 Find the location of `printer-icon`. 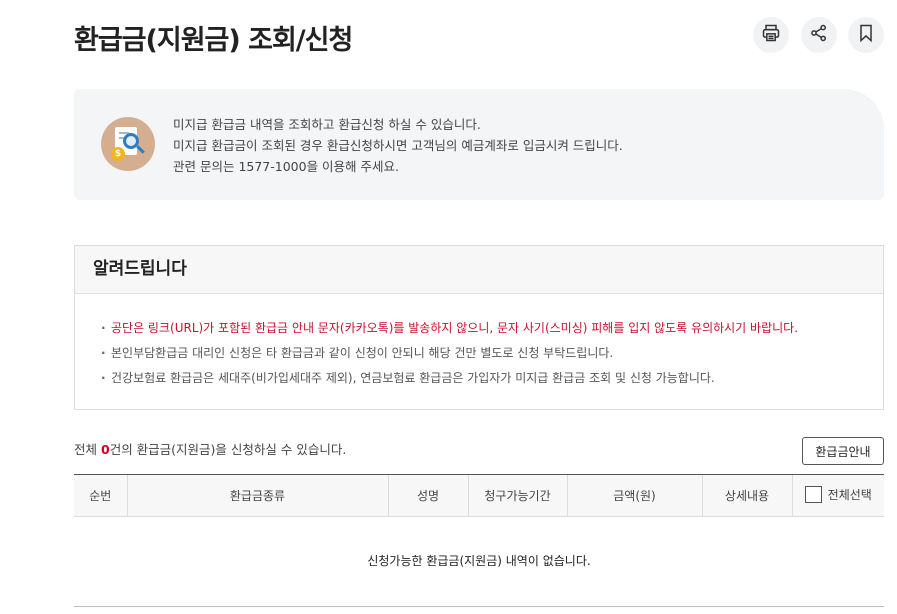

printer-icon is located at coordinates (771, 35).